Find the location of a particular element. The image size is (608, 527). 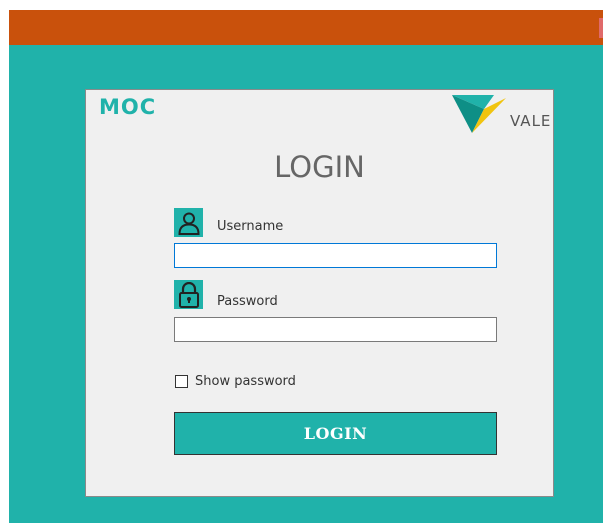

show-password-label: Show password is located at coordinates (245, 381).